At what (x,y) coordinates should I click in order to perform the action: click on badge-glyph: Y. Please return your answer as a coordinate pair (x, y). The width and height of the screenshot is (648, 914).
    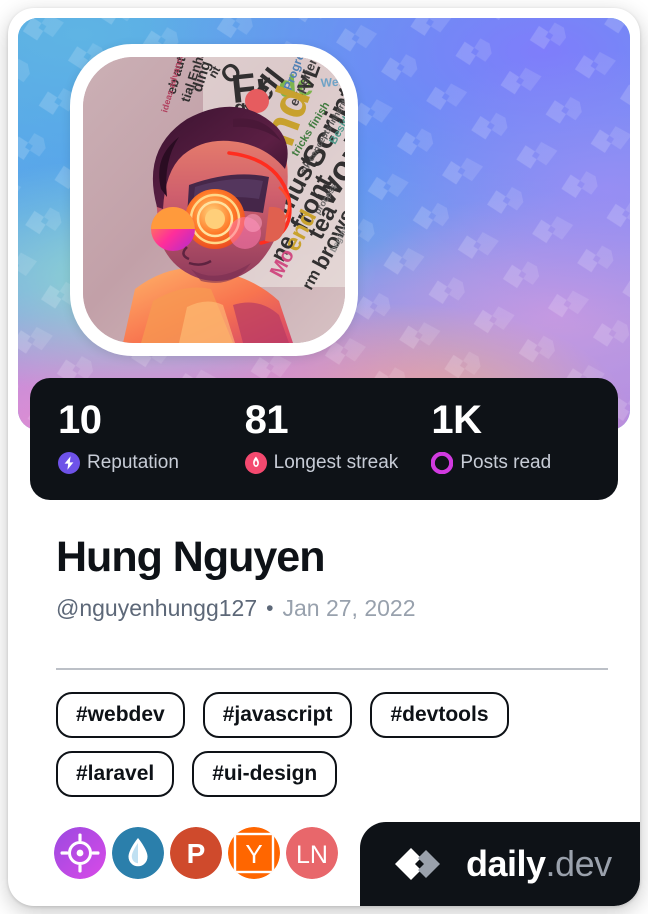
    Looking at the image, I should click on (253, 854).